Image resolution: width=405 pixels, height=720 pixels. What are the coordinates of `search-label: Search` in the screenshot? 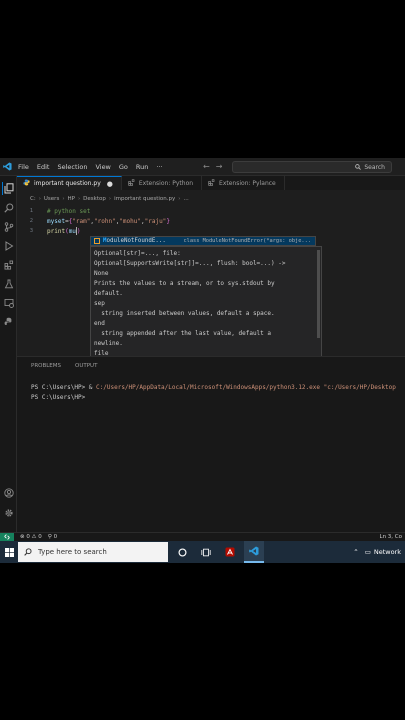 It's located at (374, 167).